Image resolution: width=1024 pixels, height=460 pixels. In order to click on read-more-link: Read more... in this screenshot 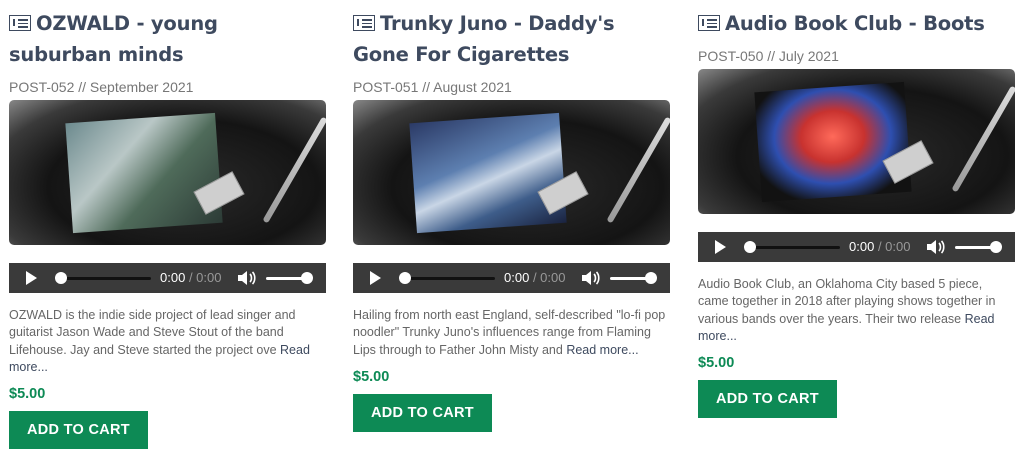, I will do `click(602, 350)`.